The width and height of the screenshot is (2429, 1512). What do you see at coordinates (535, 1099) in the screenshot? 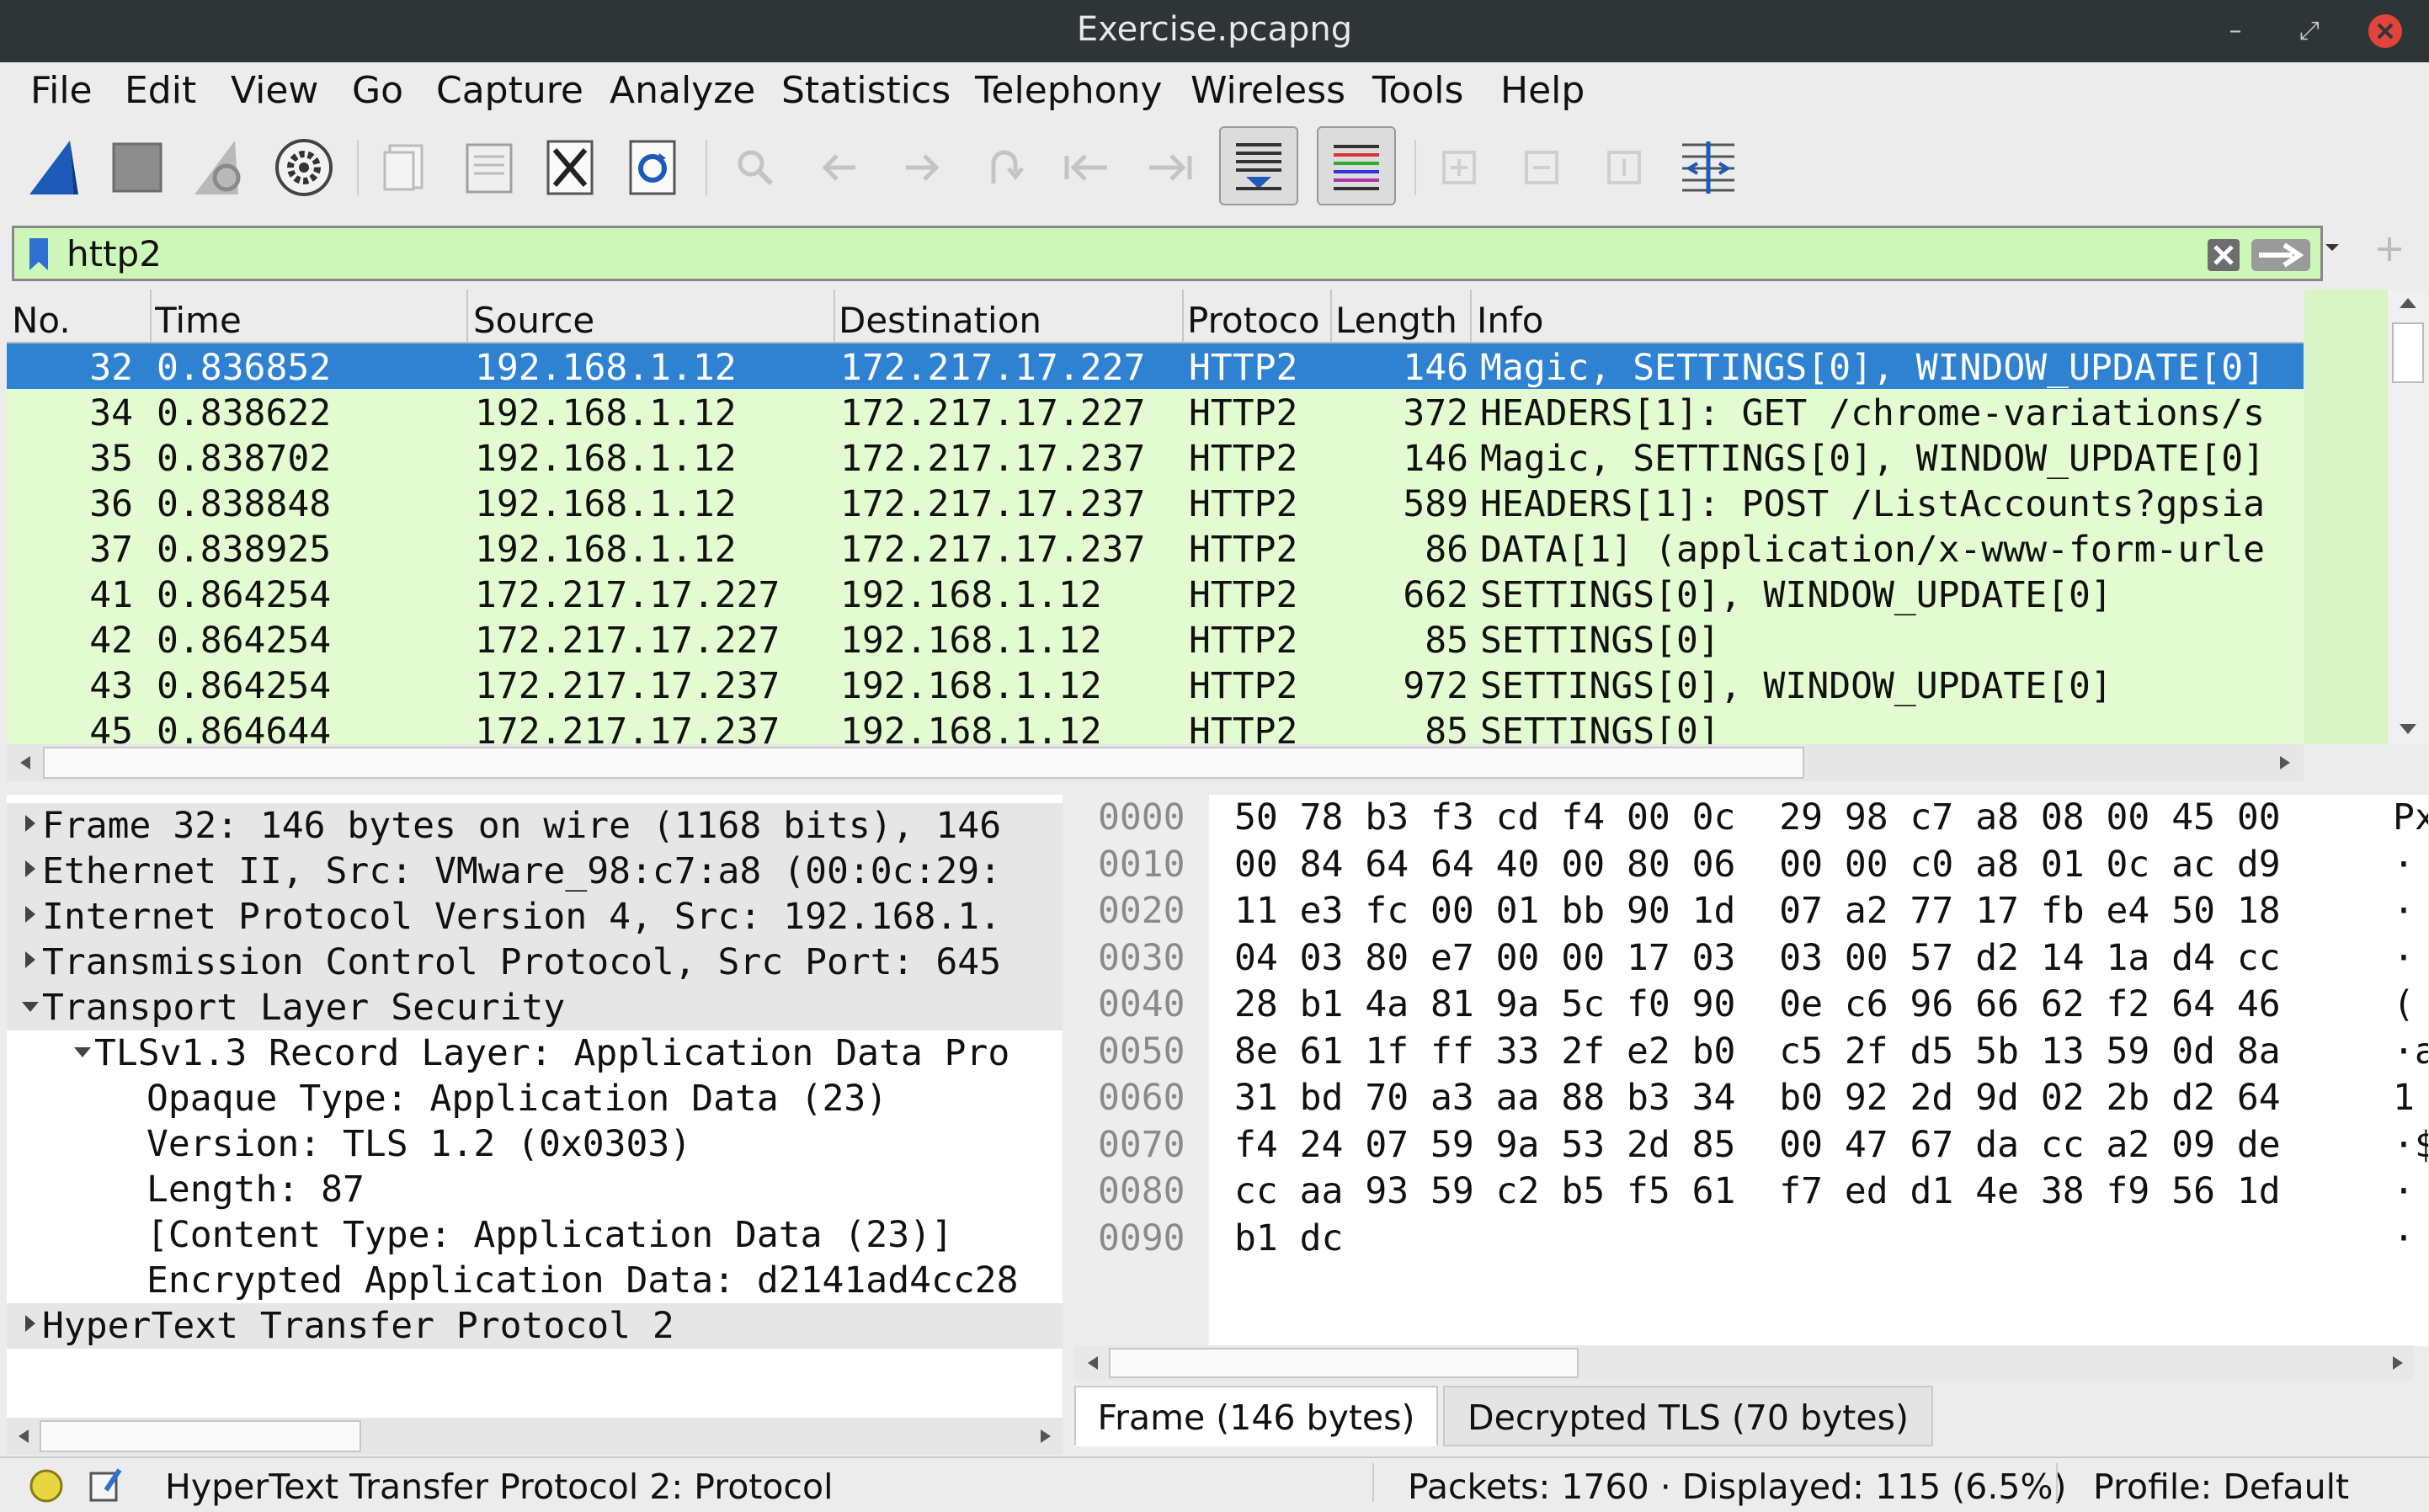
I see `detail-tree-item: Opaque Type: Application Data (23)` at bounding box center [535, 1099].